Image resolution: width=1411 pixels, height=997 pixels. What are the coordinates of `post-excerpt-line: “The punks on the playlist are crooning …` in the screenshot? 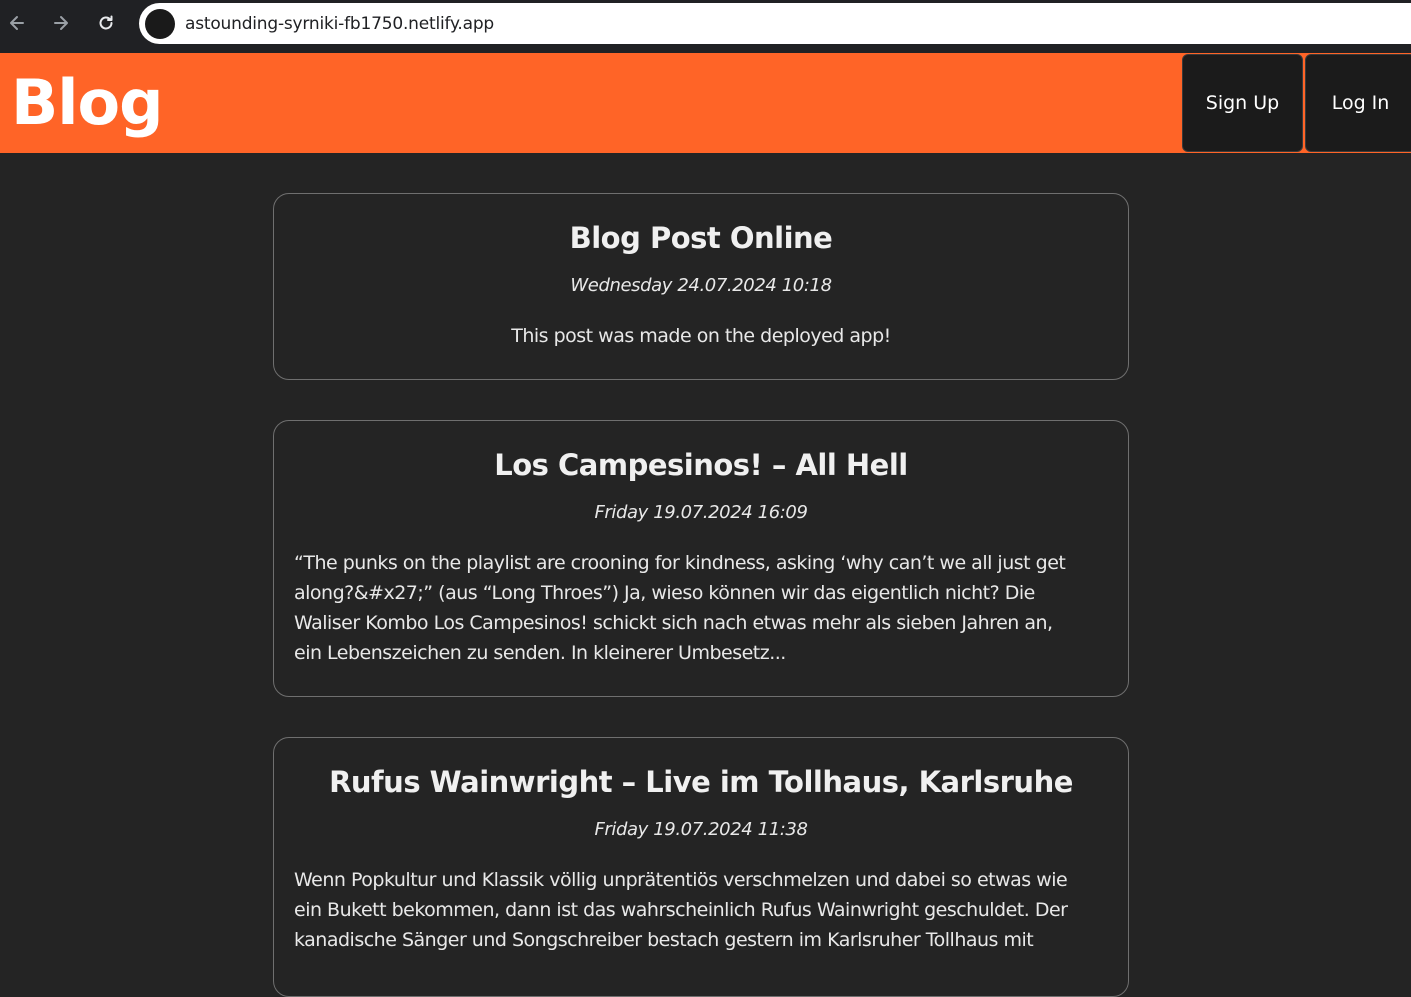 It's located at (680, 563).